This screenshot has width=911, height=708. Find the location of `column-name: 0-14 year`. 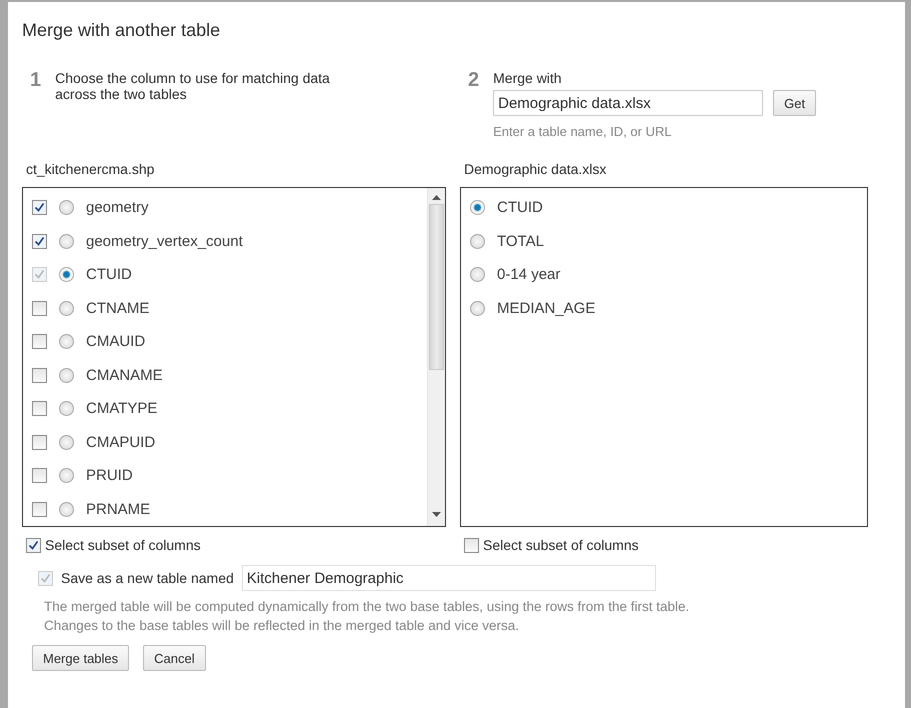

column-name: 0-14 year is located at coordinates (528, 275).